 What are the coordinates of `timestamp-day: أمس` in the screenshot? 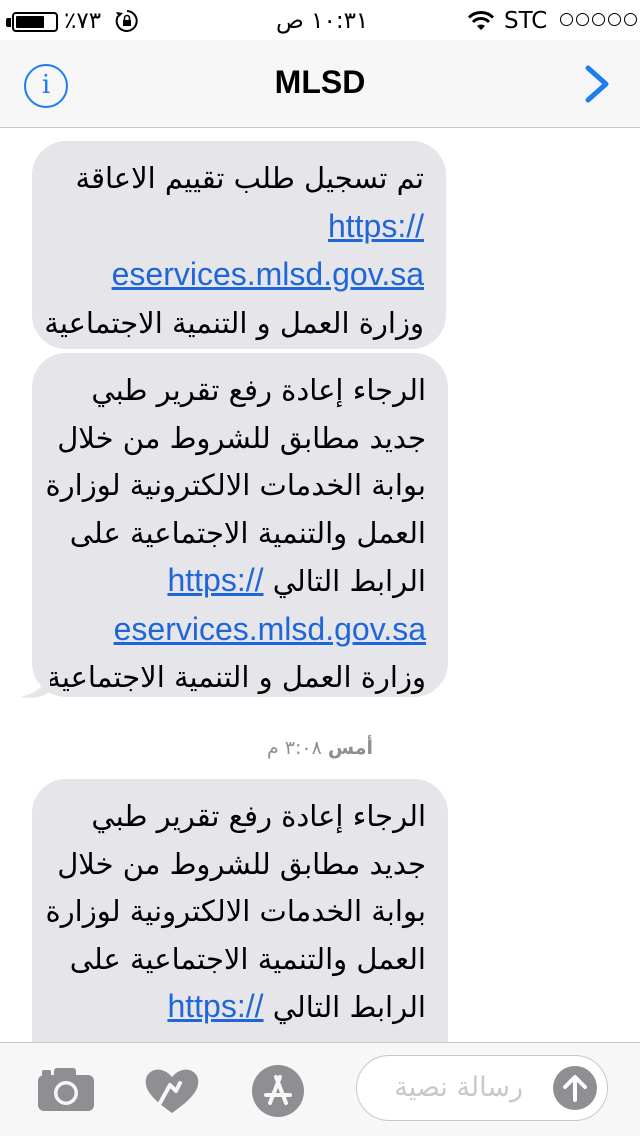 It's located at (350, 748).